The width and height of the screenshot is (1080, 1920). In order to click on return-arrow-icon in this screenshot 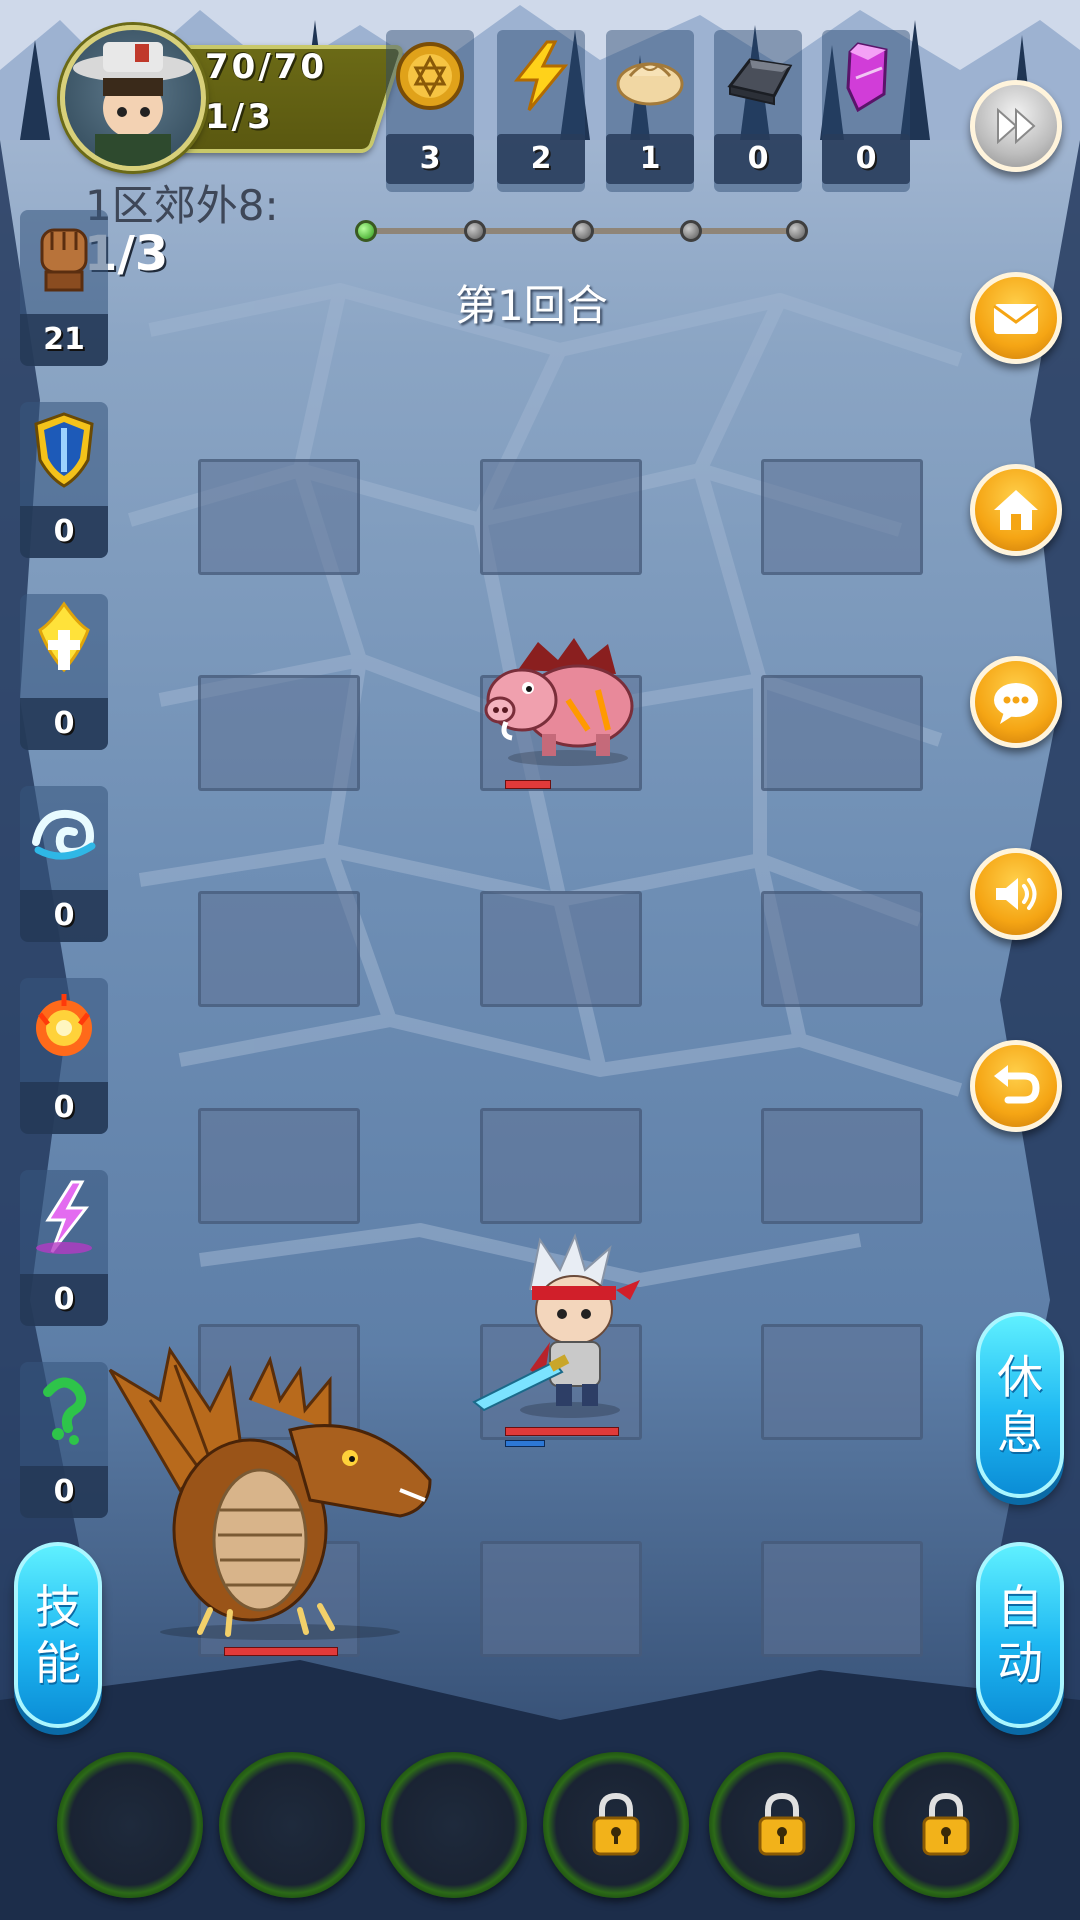, I will do `click(1017, 1084)`.